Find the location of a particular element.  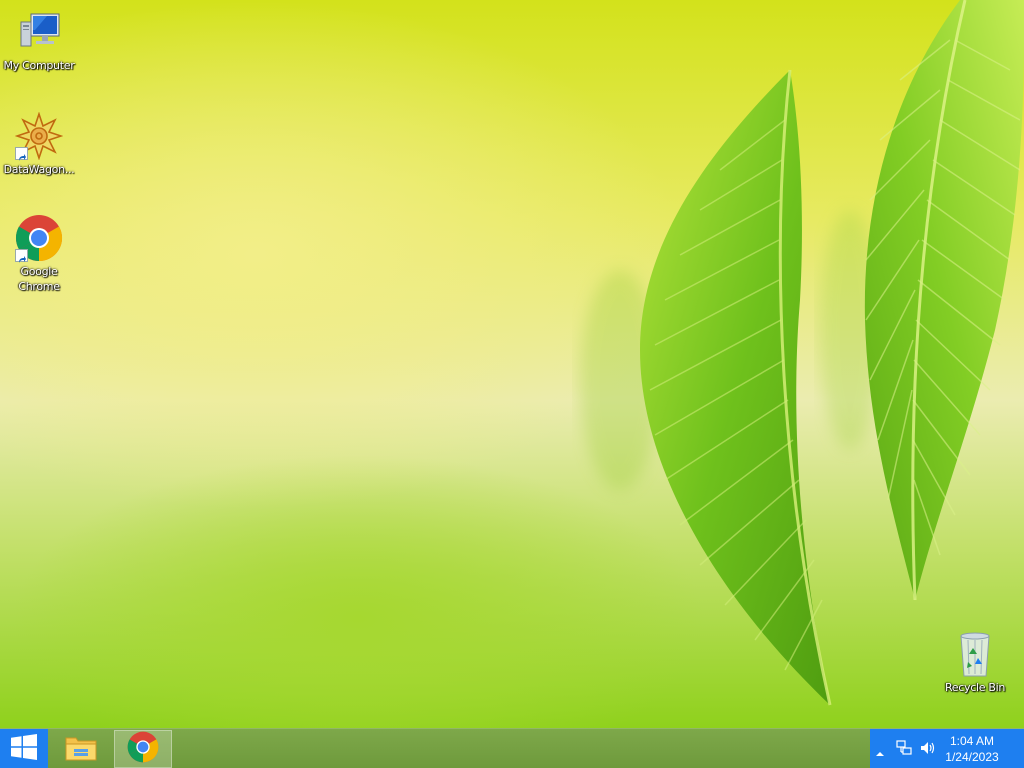

desktop-icon-google-chrome: Google Chrome is located at coordinates (39, 254).